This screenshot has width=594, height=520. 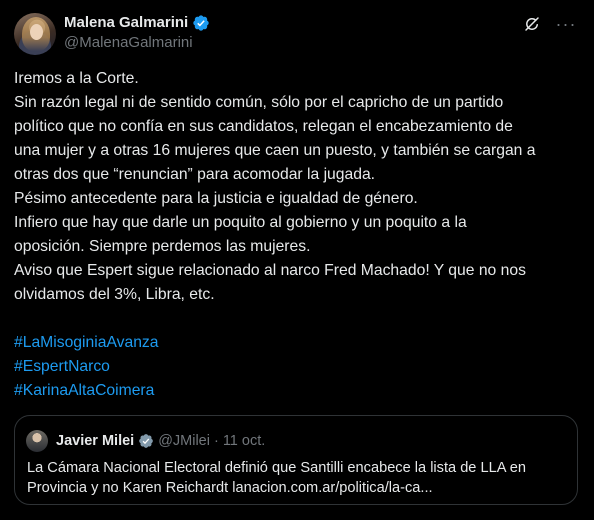 What do you see at coordinates (95, 441) in the screenshot?
I see `quoted-author-name: Javier Milei` at bounding box center [95, 441].